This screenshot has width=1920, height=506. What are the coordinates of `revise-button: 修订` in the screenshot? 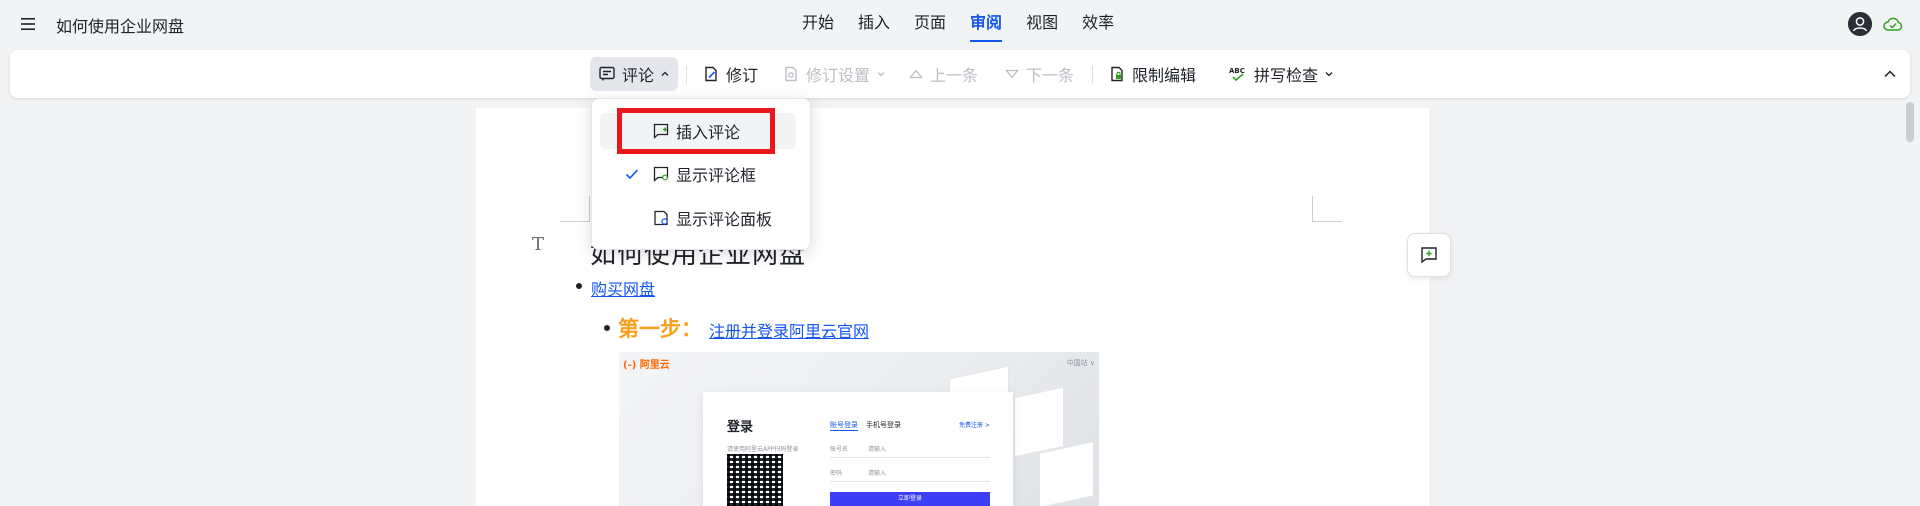 It's located at (730, 74).